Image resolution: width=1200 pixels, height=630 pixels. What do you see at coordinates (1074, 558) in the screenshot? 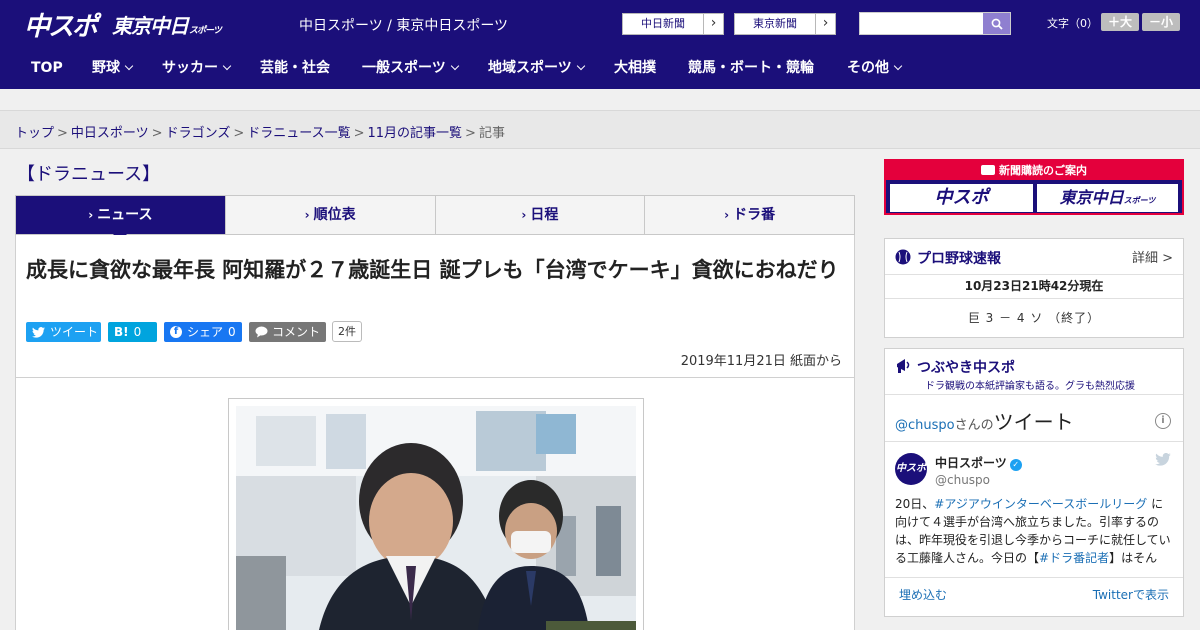
I see `tweet-hashtag: #ドラ番記者` at bounding box center [1074, 558].